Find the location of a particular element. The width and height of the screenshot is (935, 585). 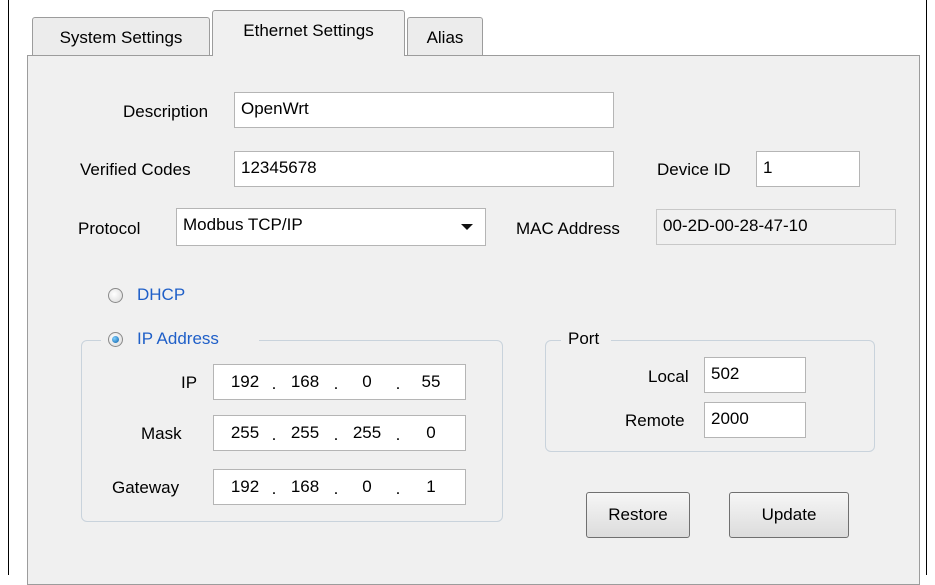

dhcp-label: DHCP is located at coordinates (161, 295).